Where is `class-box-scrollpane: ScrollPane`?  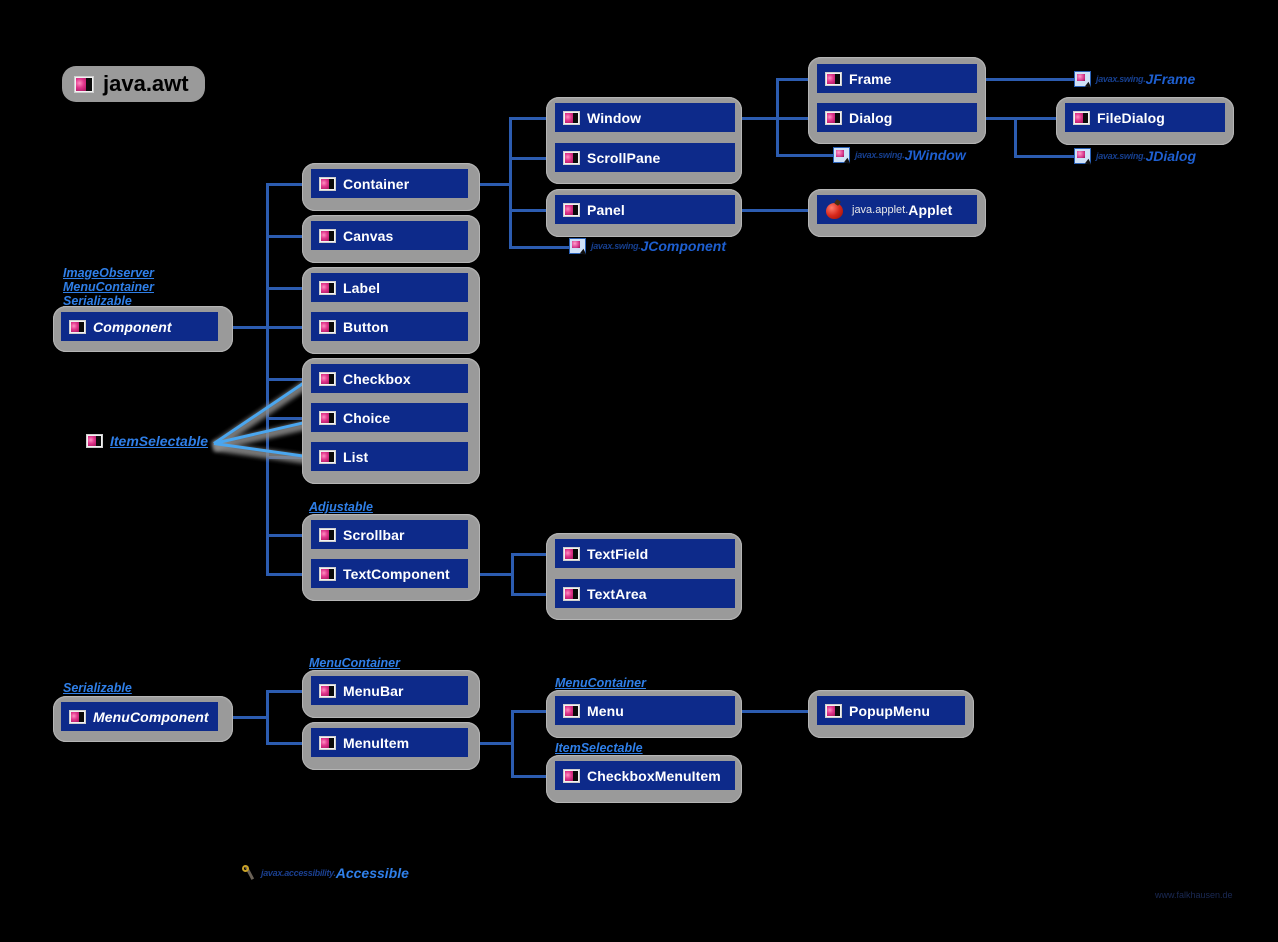 class-box-scrollpane: ScrollPane is located at coordinates (645, 157).